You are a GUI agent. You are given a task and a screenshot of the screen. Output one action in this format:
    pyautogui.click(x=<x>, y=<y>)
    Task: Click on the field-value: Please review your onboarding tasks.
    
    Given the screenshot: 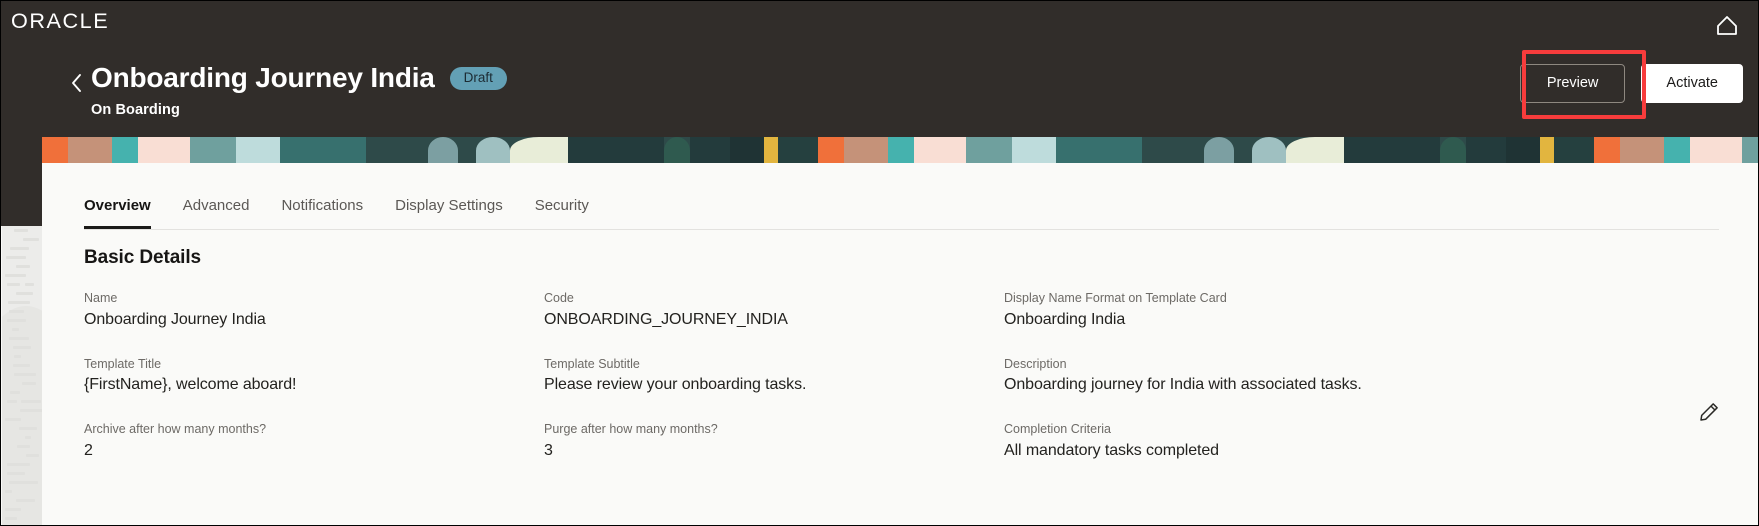 What is the action you would take?
    pyautogui.click(x=675, y=385)
    